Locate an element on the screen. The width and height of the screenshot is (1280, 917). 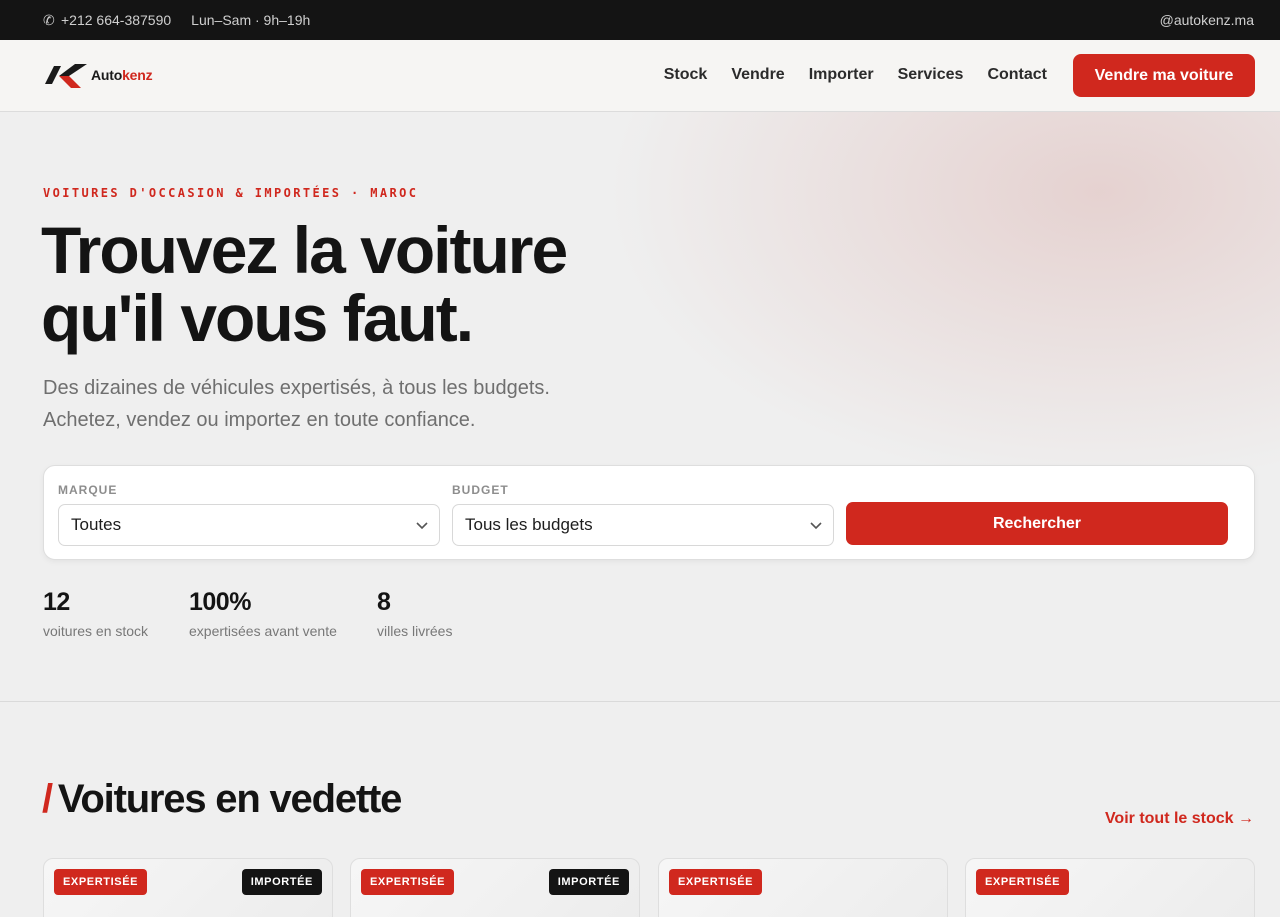
stat-stock: 12 voitures en stock is located at coordinates (95, 613).